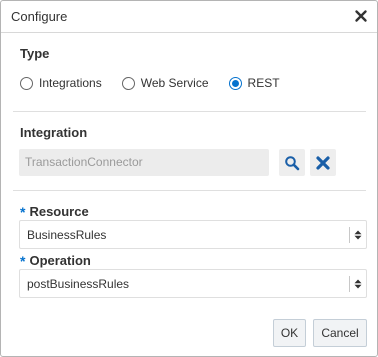 The width and height of the screenshot is (378, 357). I want to click on radio-rest-label: REST, so click(263, 83).